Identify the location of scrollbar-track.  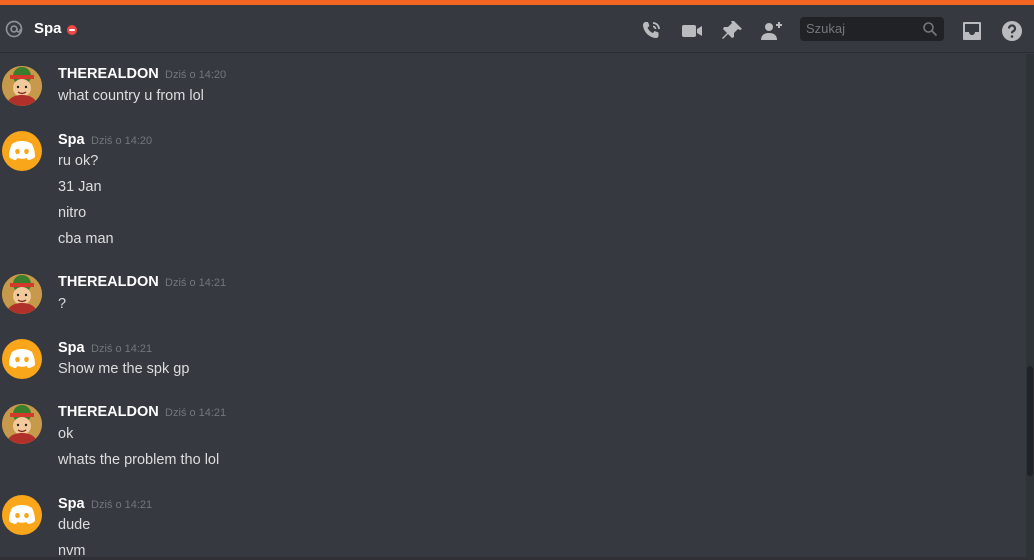
(1030, 307).